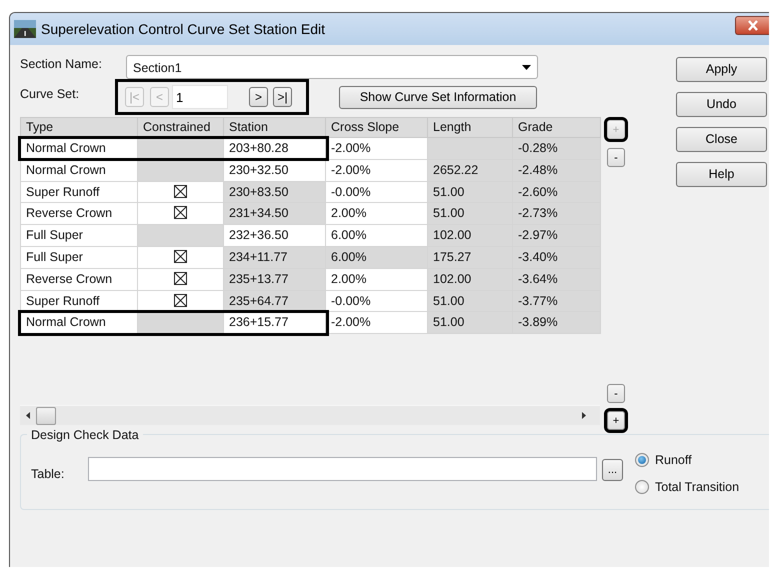  Describe the element at coordinates (721, 104) in the screenshot. I see `action-button: Undo` at that location.